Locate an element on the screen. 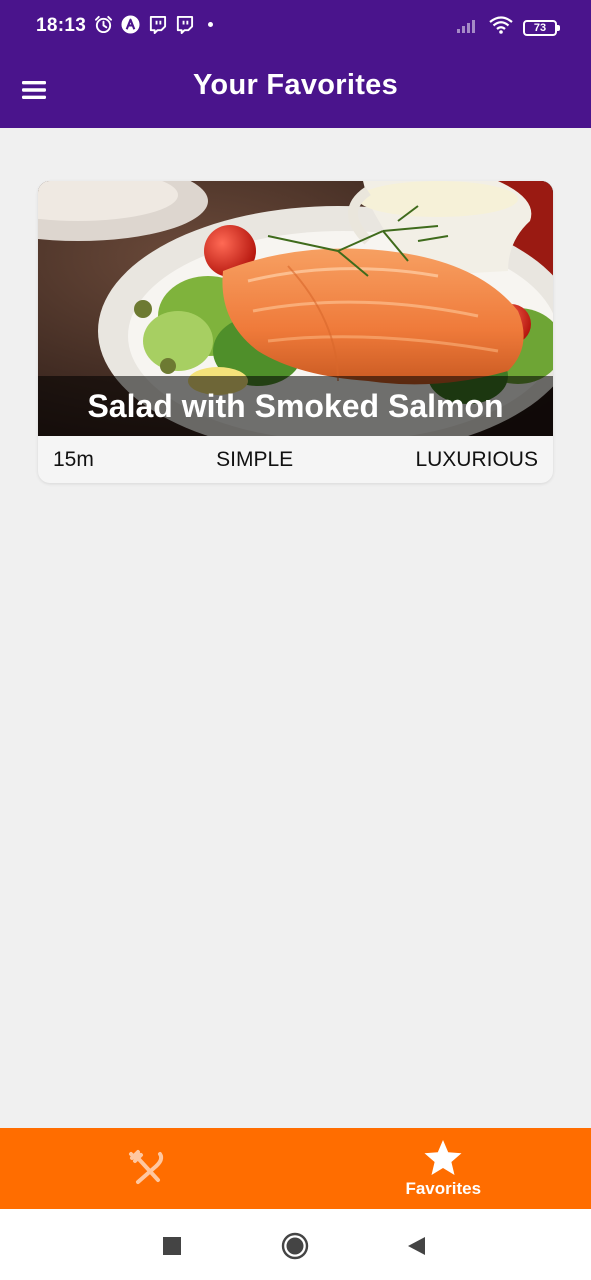 Image resolution: width=591 pixels, height=1280 pixels. meal-complexity: SIMPLE is located at coordinates (255, 459).